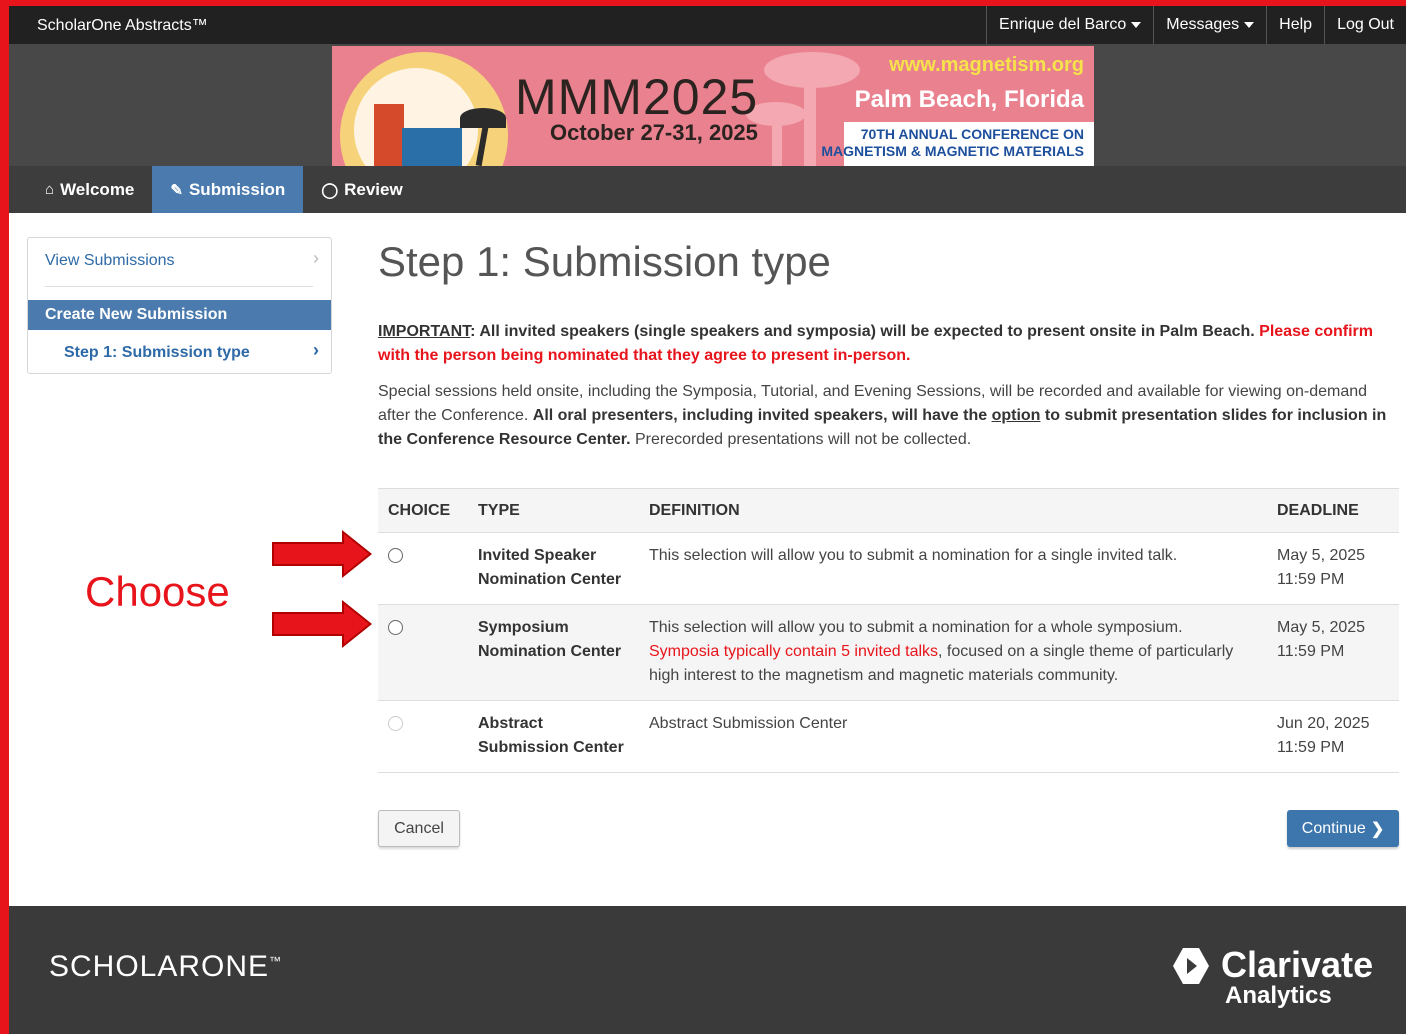 This screenshot has width=1406, height=1034. Describe the element at coordinates (952, 151) in the screenshot. I see `conference-line2: MAGNETISM & MAGNETIC MATERIALS` at that location.